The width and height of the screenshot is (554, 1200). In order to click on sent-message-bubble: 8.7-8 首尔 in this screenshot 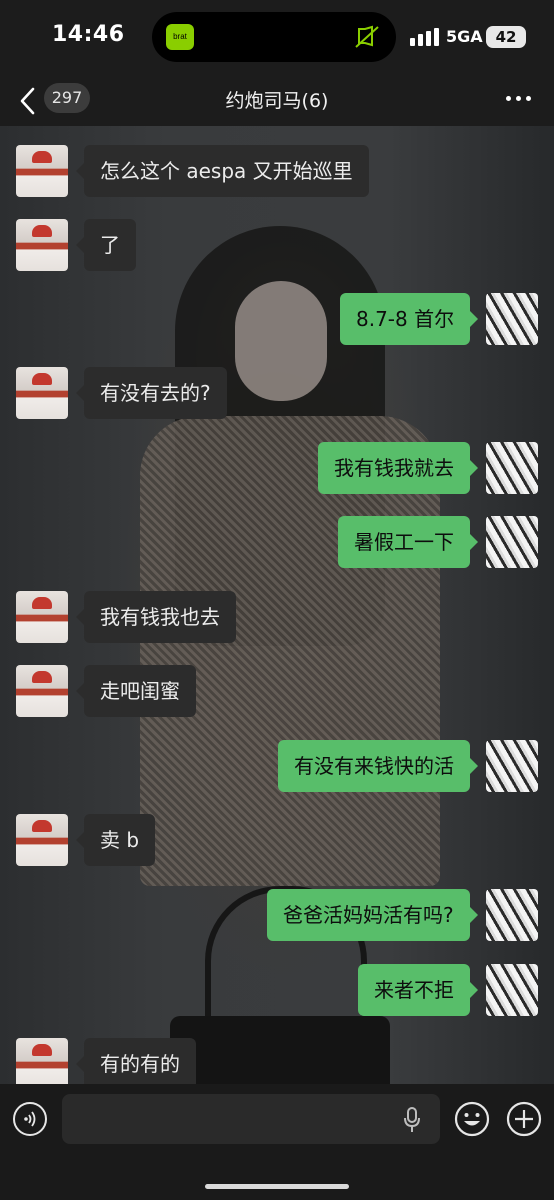, I will do `click(409, 319)`.